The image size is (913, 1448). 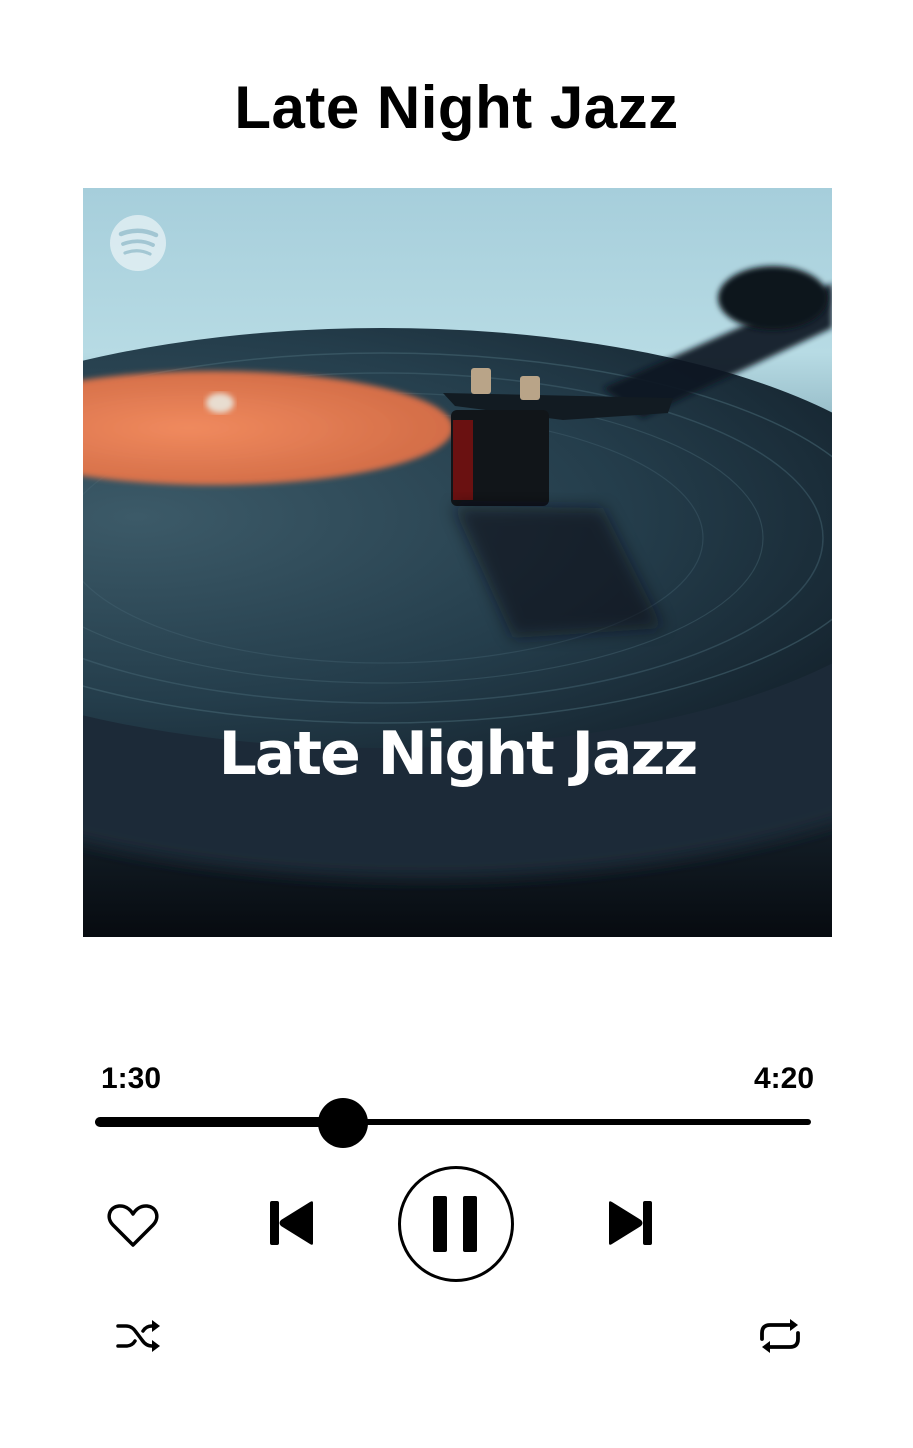 I want to click on progress-bar, so click(x=453, y=1123).